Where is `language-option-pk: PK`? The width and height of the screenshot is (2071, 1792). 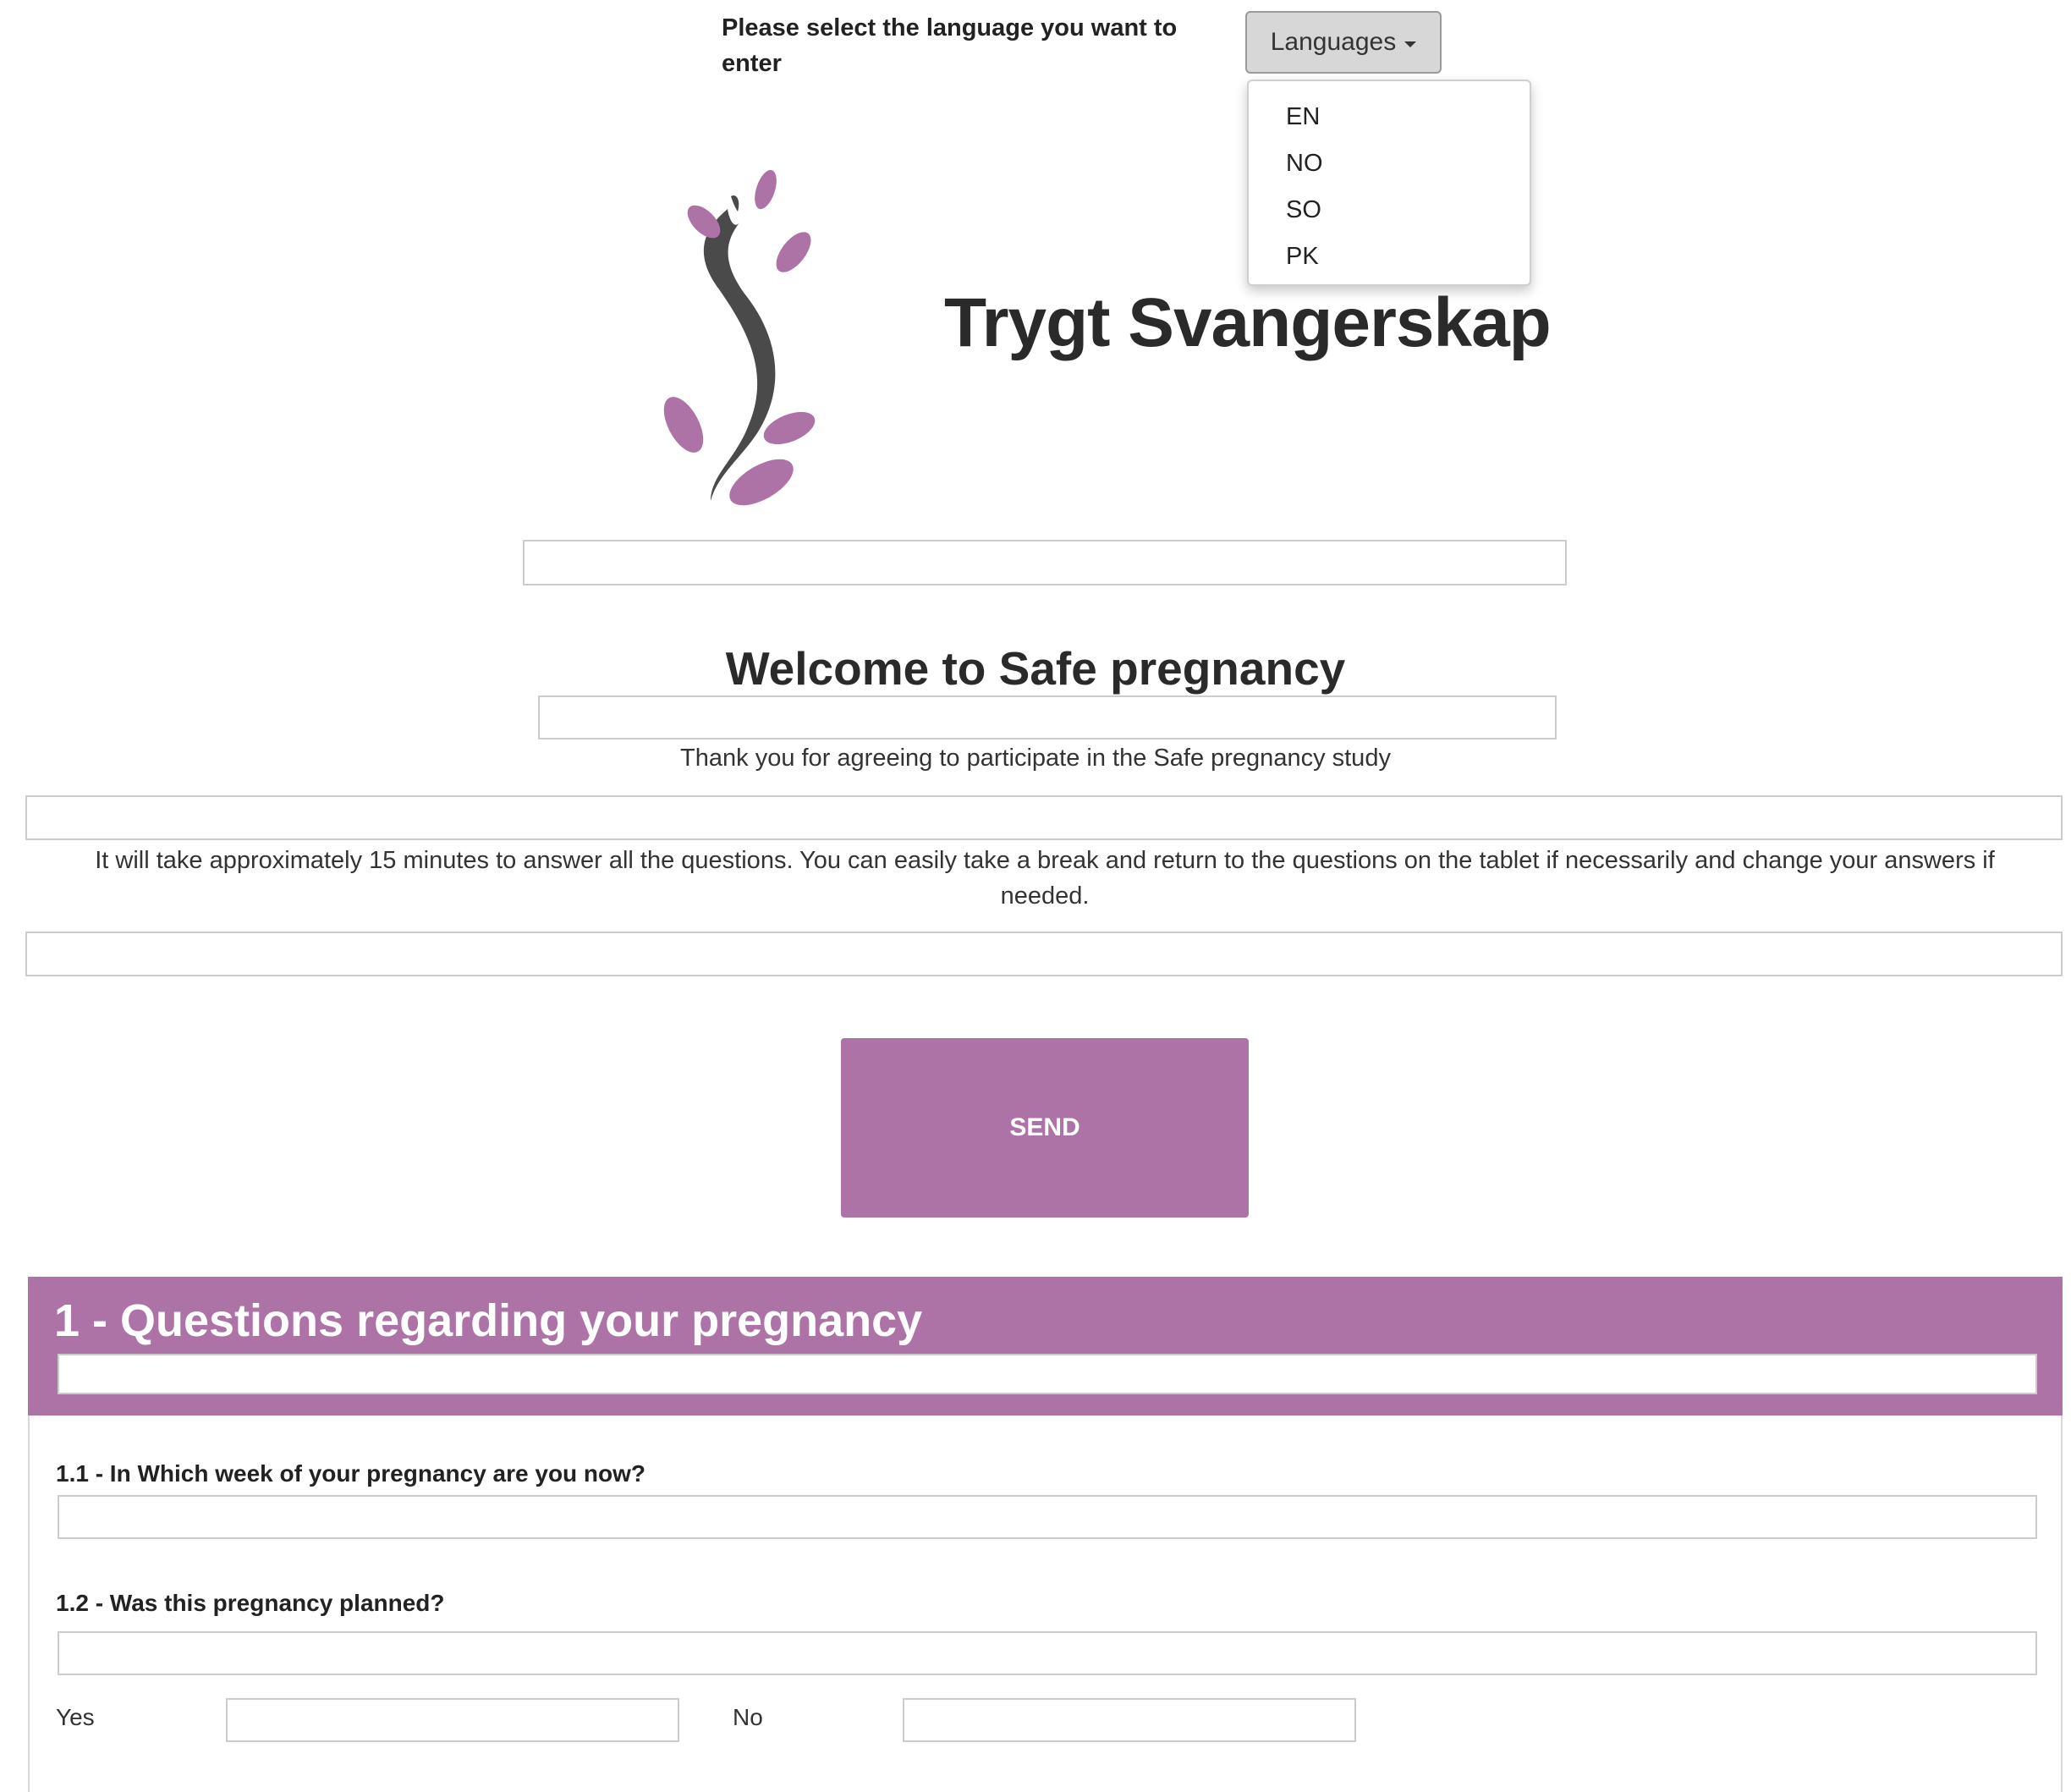
language-option-pk: PK is located at coordinates (1302, 256).